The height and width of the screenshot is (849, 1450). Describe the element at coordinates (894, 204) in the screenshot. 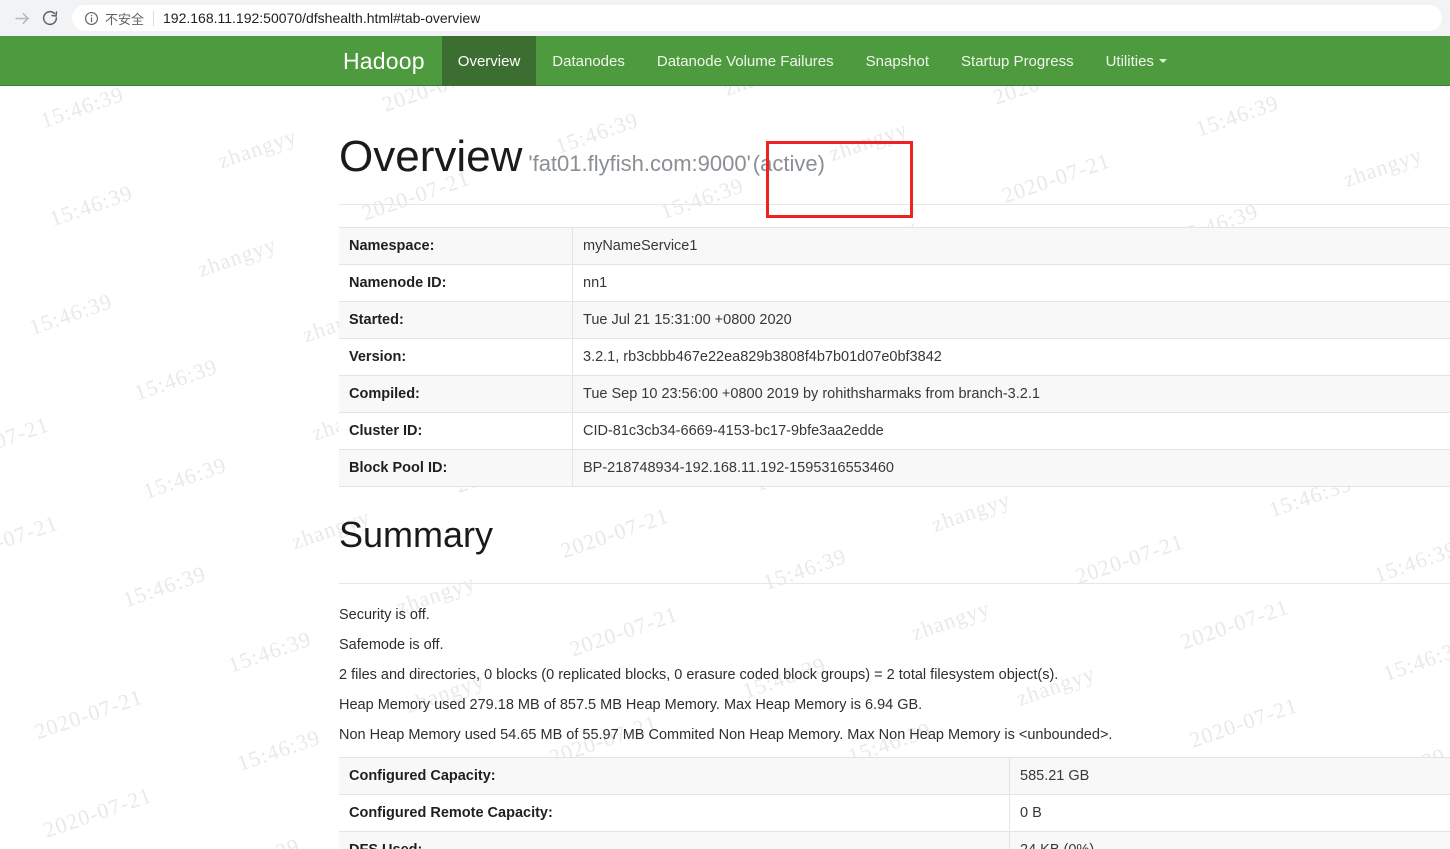

I see `title-divider` at that location.